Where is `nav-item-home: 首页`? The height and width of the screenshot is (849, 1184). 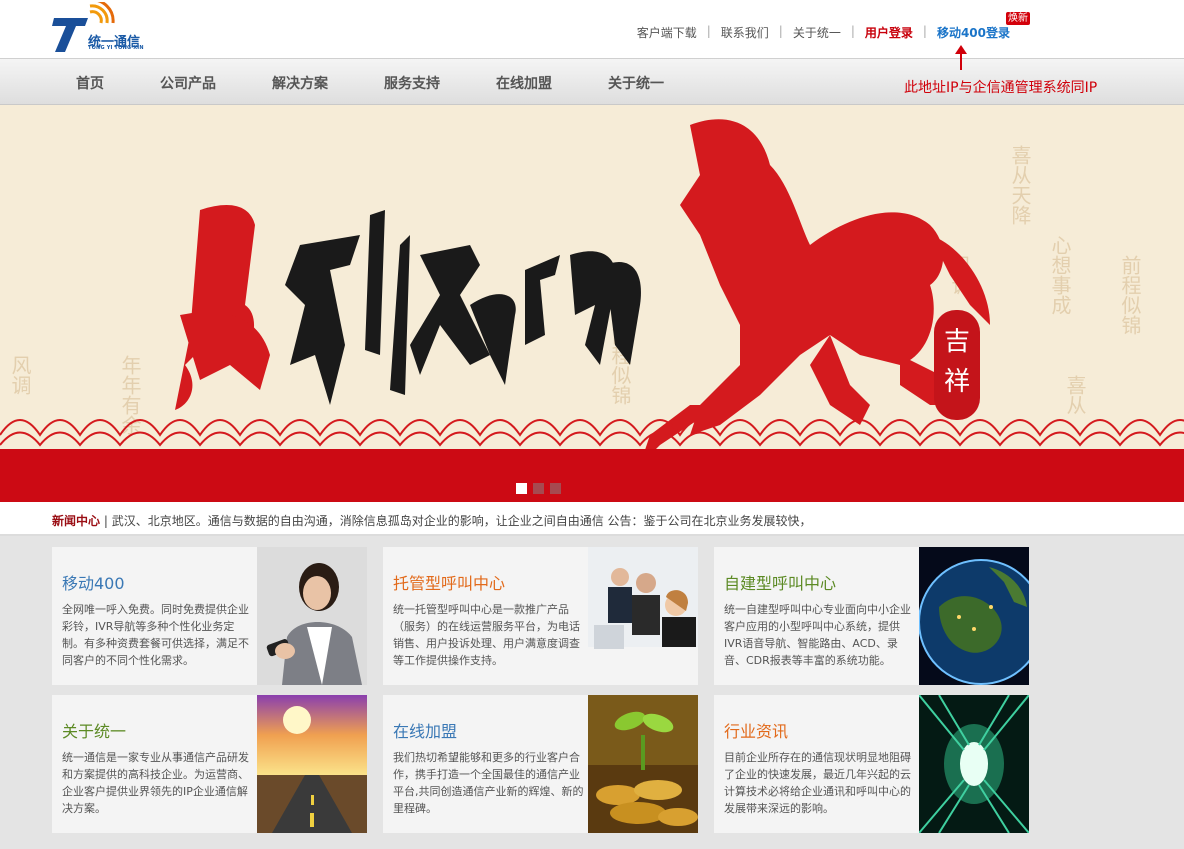
nav-item-home: 首页 is located at coordinates (90, 83).